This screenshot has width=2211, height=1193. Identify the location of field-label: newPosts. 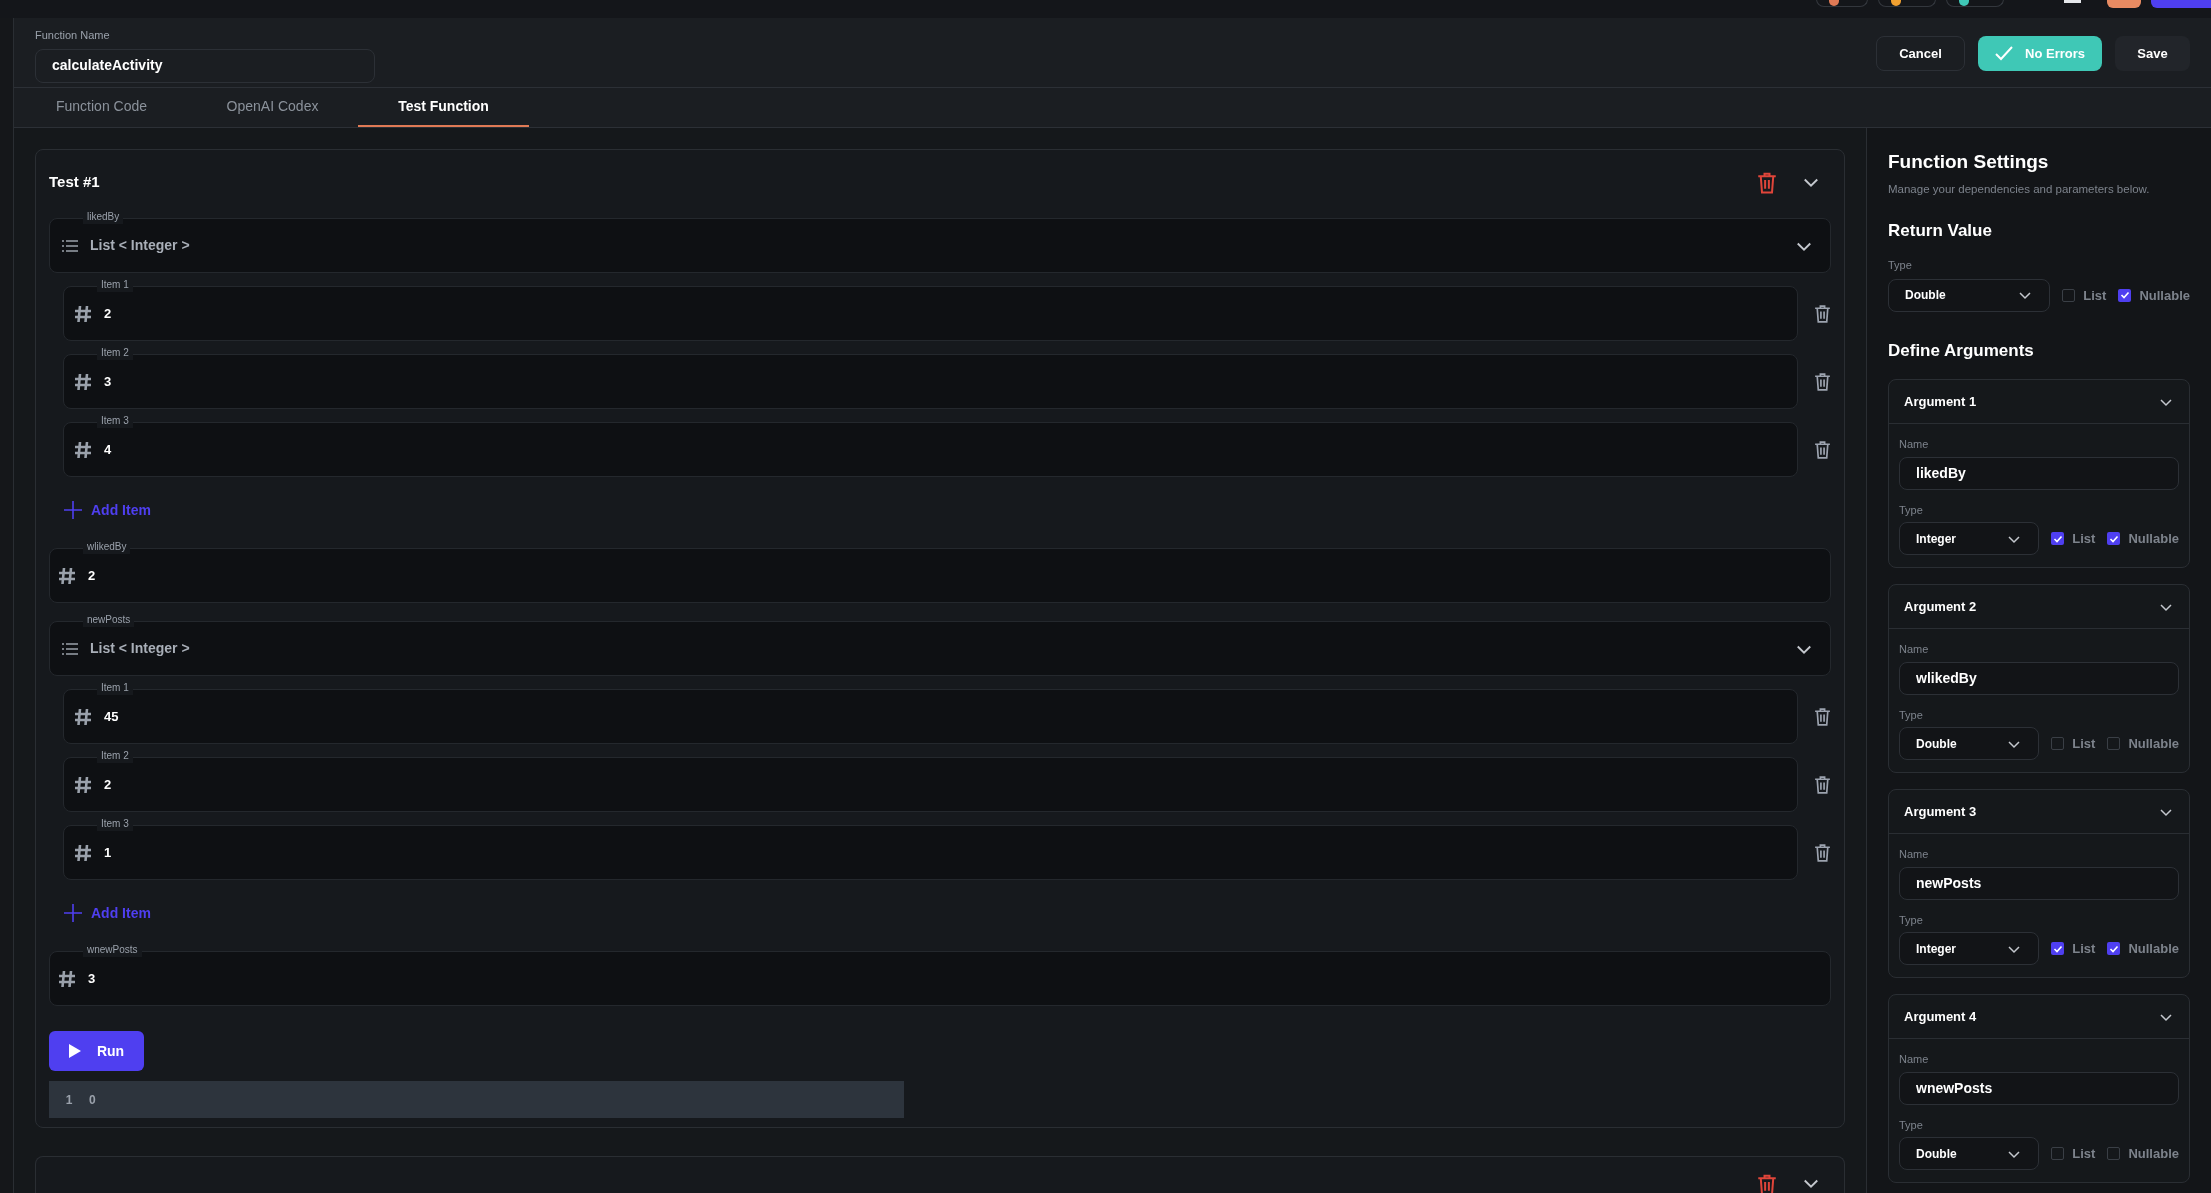
(109, 619).